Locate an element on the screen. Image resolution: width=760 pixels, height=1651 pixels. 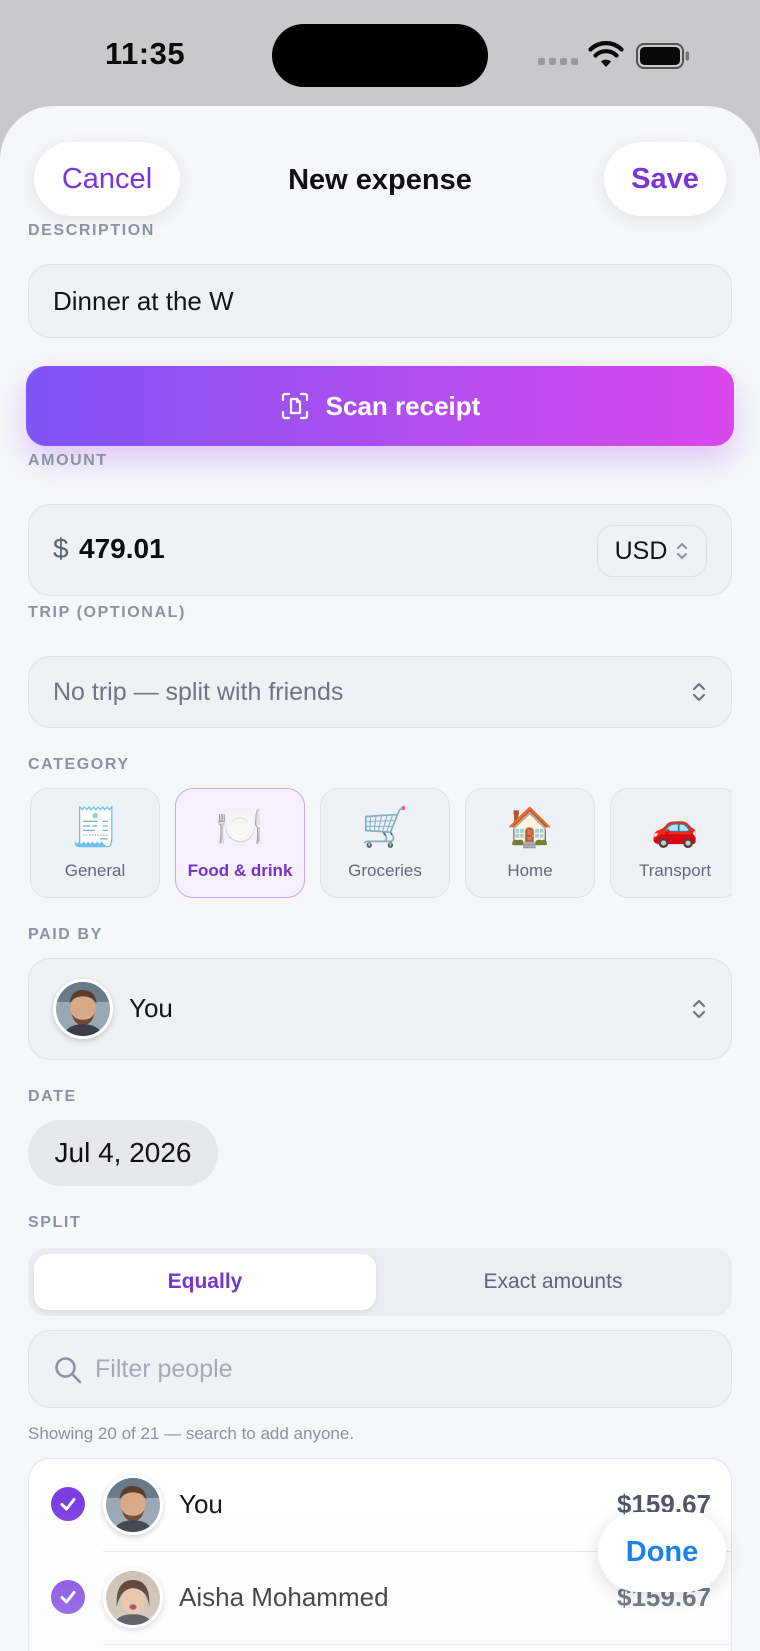
date-label: DATE is located at coordinates (52, 1096).